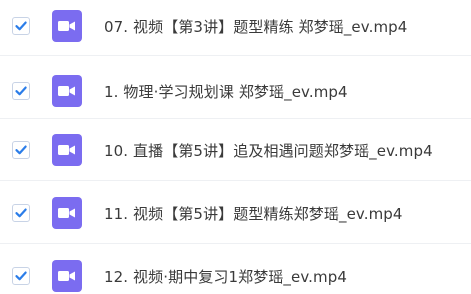 The height and width of the screenshot is (294, 471). Describe the element at coordinates (255, 26) in the screenshot. I see `file-name: 07. 视频【第3讲】题型精练 郑梦瑶_ev.mp4` at that location.